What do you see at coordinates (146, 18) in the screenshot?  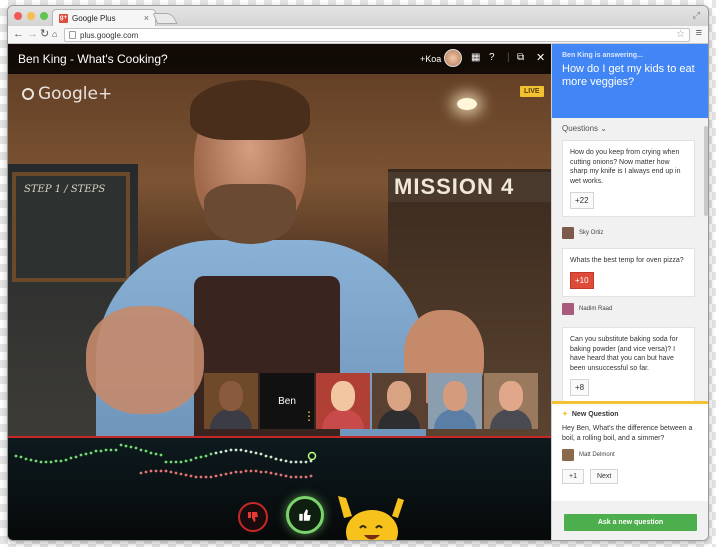 I see `close-tab-icon: ×` at bounding box center [146, 18].